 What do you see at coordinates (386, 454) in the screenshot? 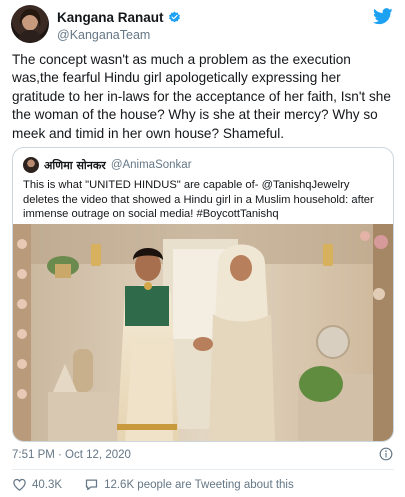
I see `info-icon` at bounding box center [386, 454].